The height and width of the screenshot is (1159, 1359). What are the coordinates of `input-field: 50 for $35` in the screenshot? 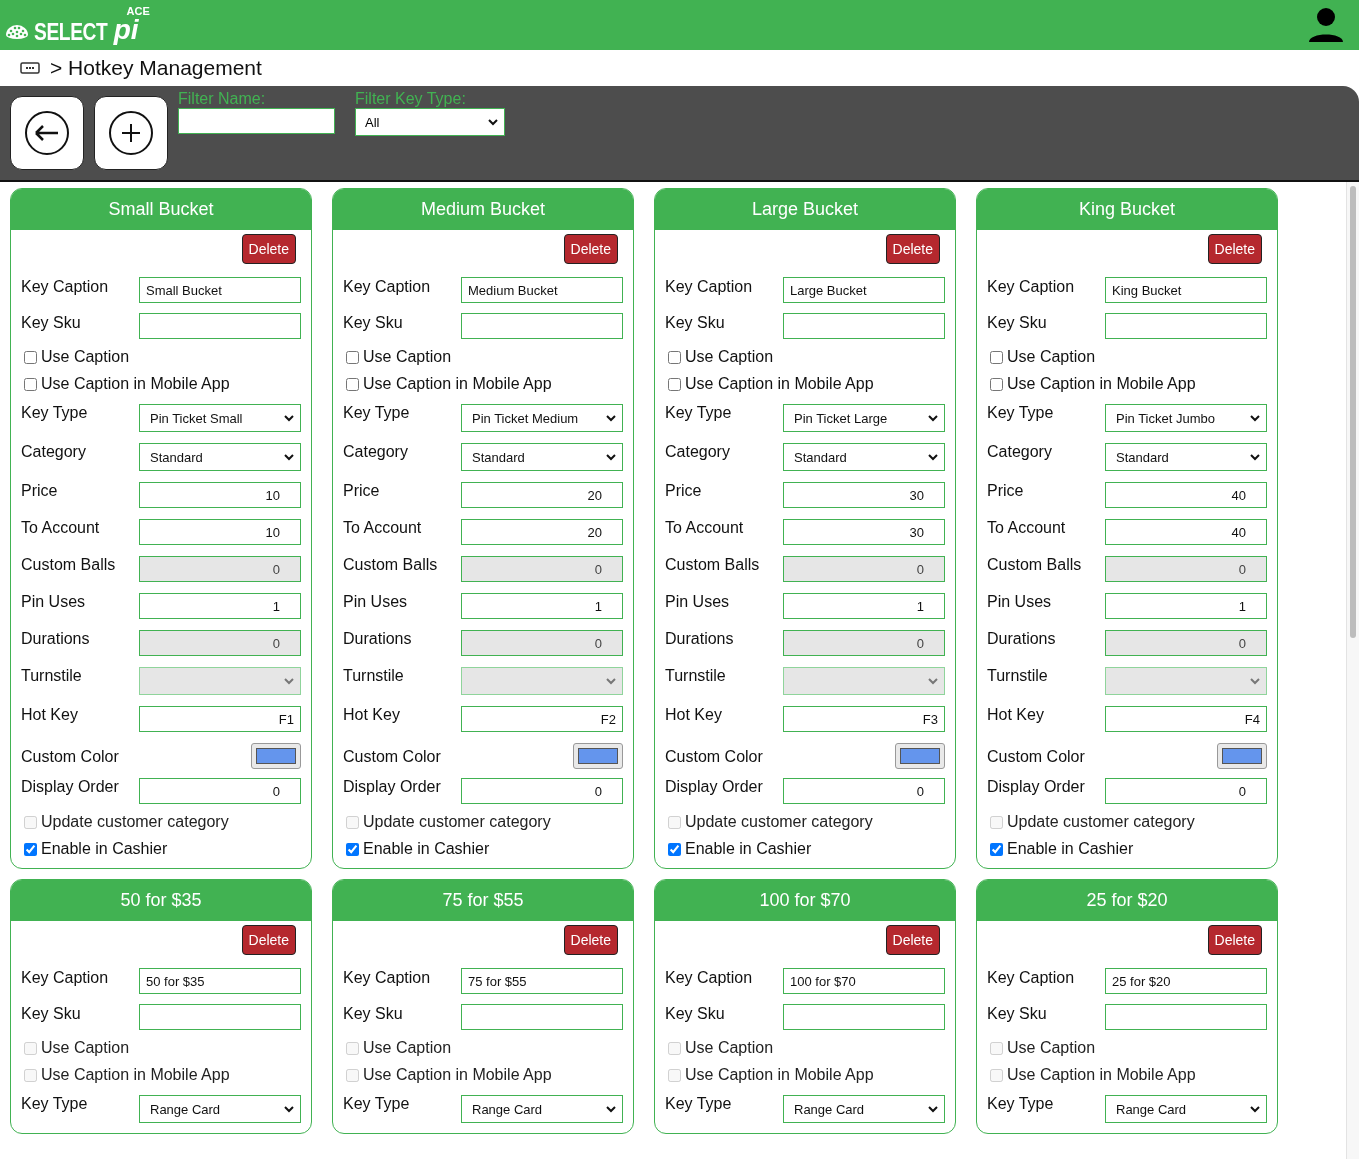 It's located at (220, 981).